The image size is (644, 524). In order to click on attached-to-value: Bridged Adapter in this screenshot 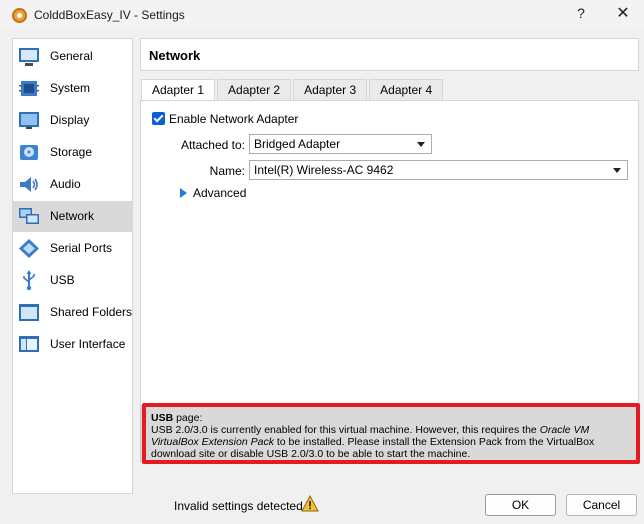, I will do `click(297, 144)`.